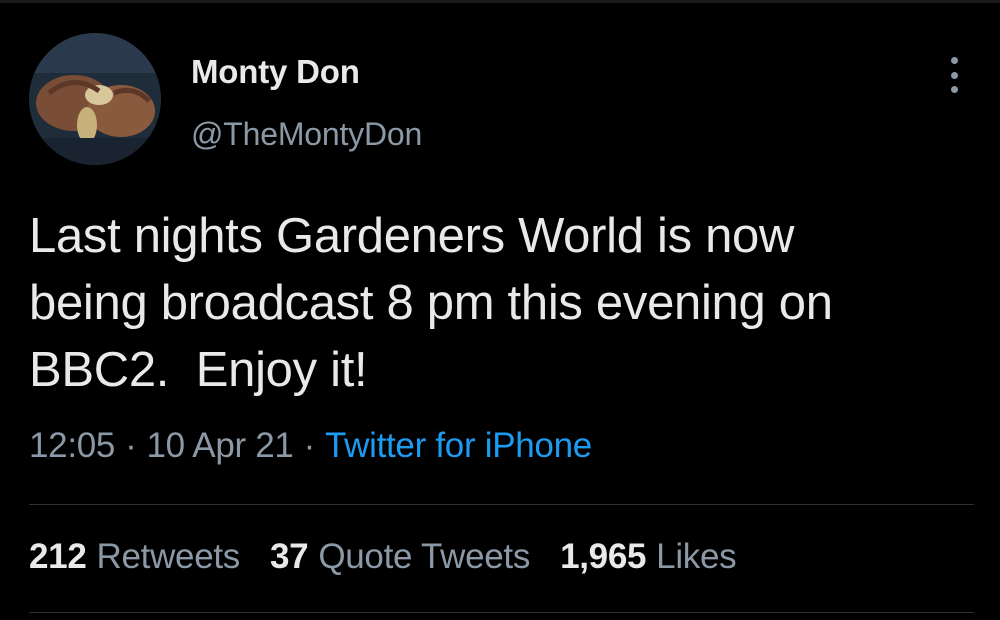  I want to click on avatar-image, so click(95, 99).